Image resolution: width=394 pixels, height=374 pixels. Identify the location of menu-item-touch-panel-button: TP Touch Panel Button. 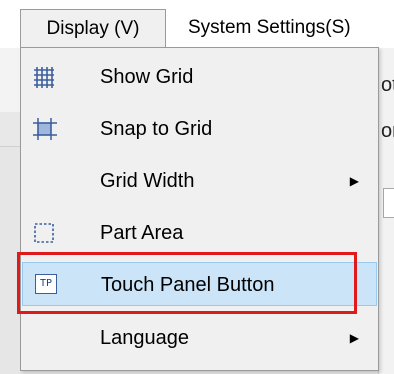
(199, 284).